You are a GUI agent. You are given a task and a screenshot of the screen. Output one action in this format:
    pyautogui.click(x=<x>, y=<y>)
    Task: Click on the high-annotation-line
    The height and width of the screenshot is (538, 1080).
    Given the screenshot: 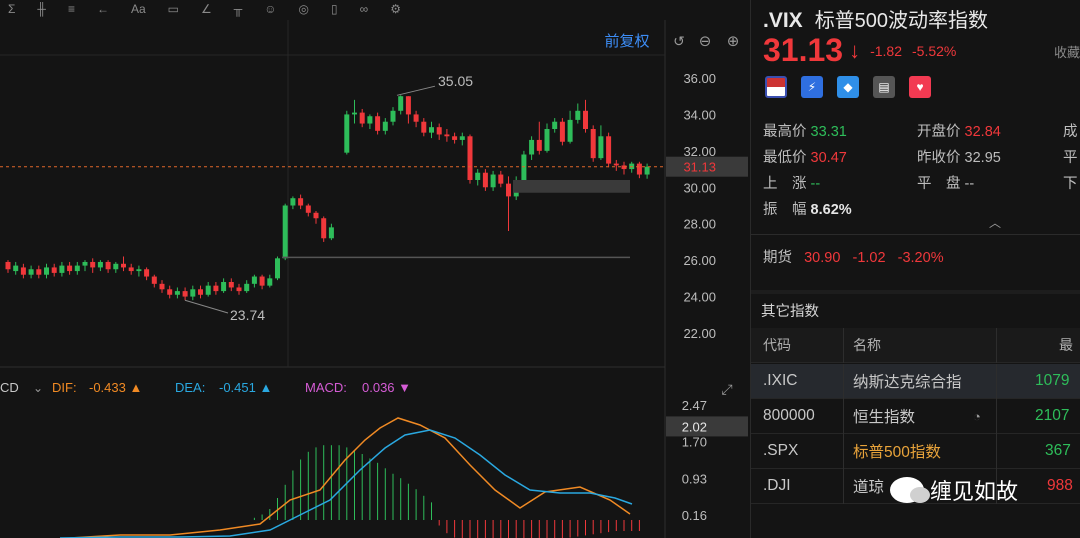 What is the action you would take?
    pyautogui.click(x=416, y=90)
    